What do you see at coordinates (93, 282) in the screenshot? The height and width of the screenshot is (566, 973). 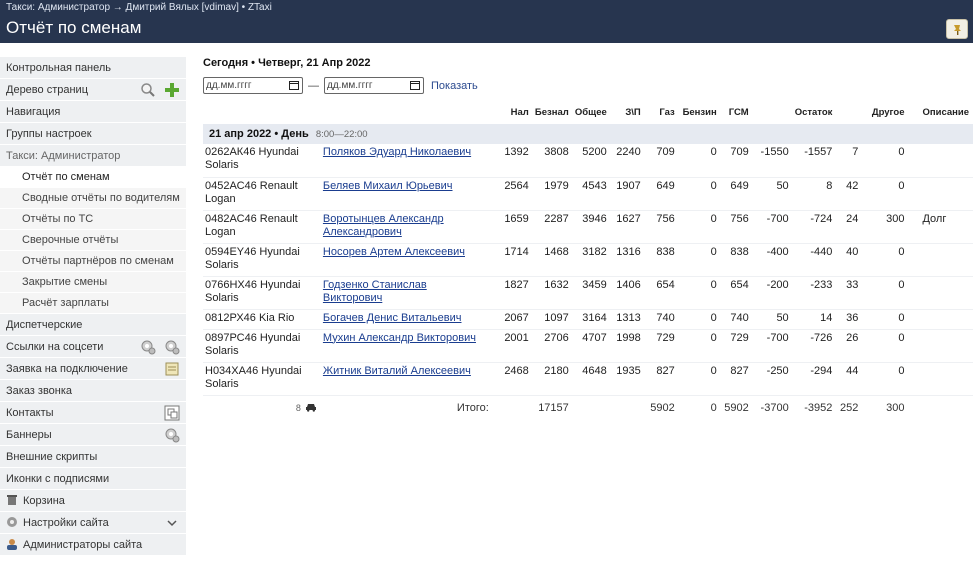 I see `sidebar-item: Закрытие смены` at bounding box center [93, 282].